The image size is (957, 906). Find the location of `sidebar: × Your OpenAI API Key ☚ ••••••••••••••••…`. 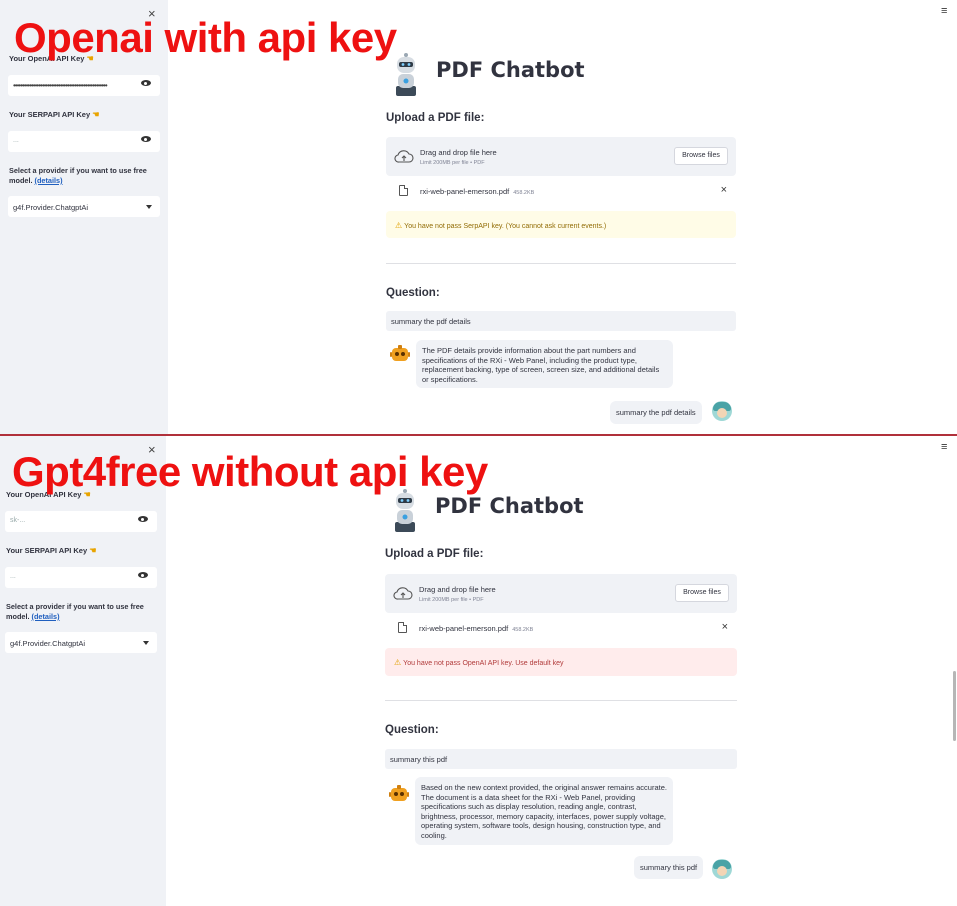

sidebar: × Your OpenAI API Key ☚ ••••••••••••••••… is located at coordinates (84, 217).